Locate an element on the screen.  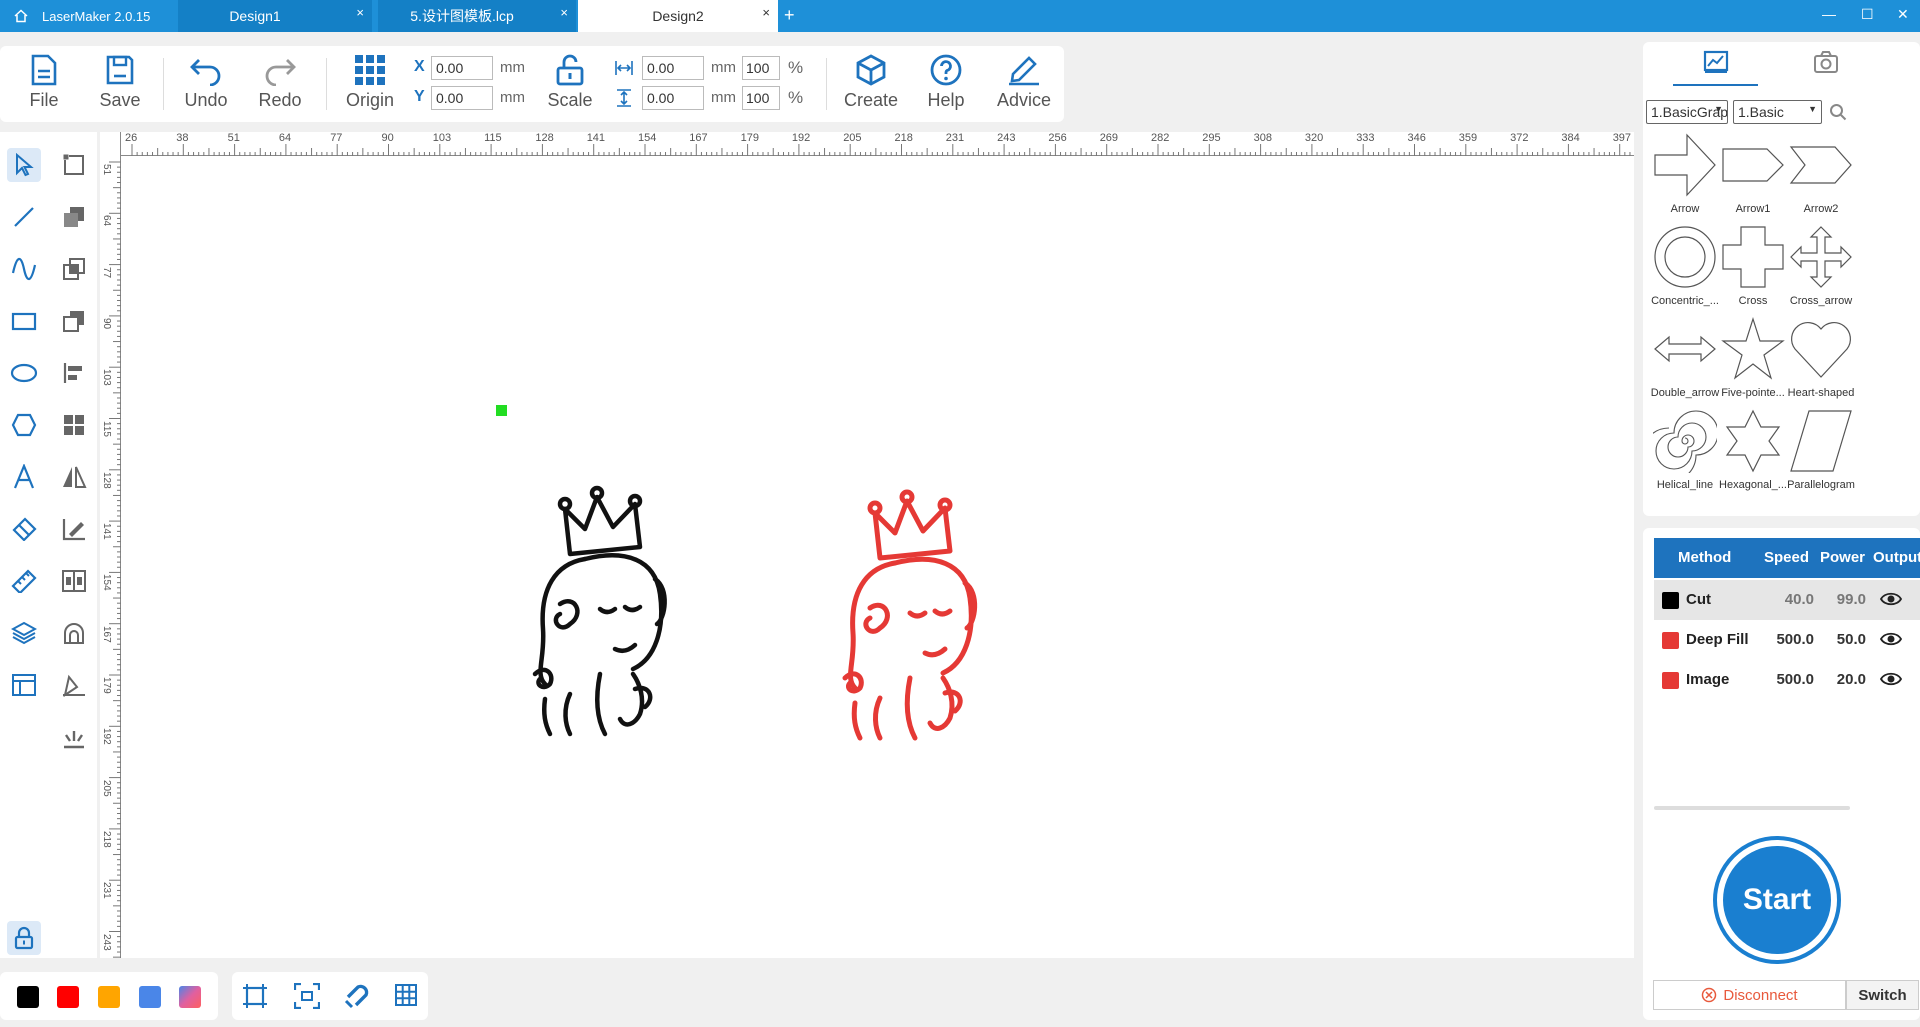
sketch-queen-red is located at coordinates (920, 588).